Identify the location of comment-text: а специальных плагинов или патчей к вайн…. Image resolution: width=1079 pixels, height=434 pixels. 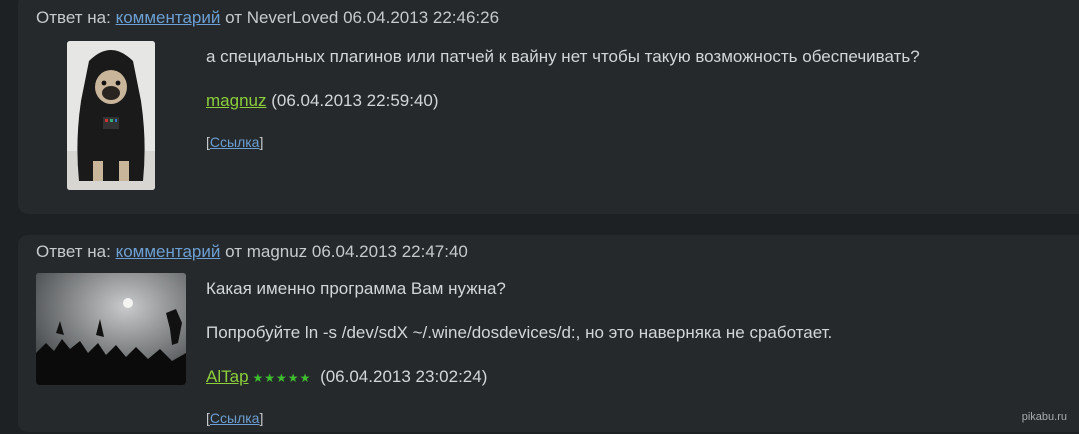
(563, 56).